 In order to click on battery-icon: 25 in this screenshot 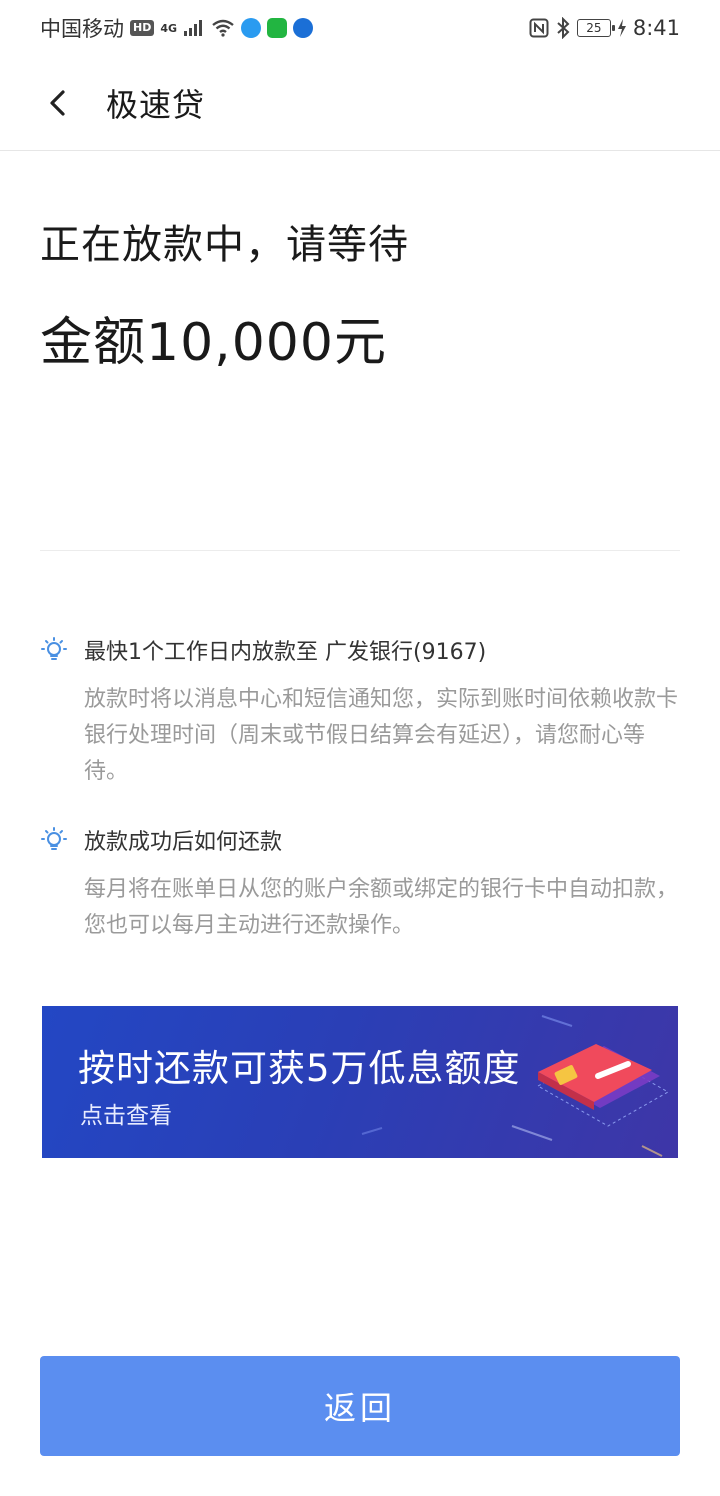, I will do `click(595, 28)`.